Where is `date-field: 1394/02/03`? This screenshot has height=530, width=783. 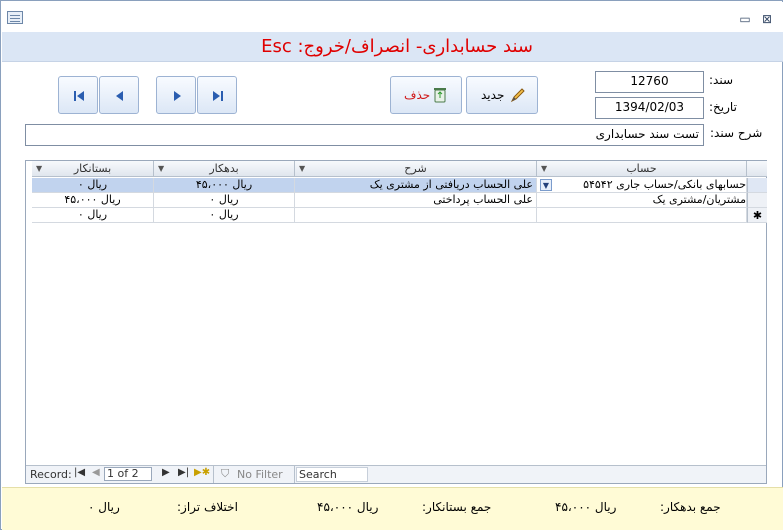 date-field: 1394/02/03 is located at coordinates (649, 108).